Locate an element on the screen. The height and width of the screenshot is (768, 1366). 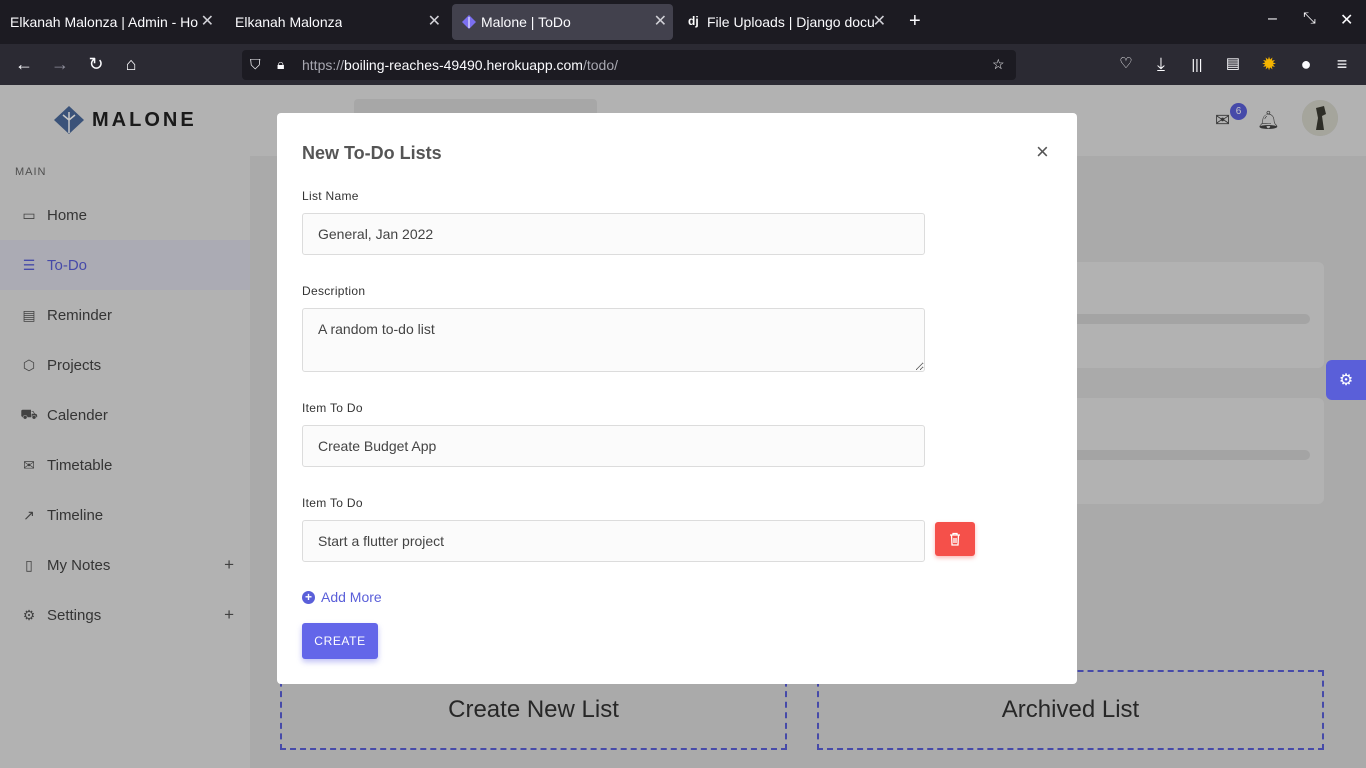
gear-icon: ⚙ is located at coordinates (1346, 380).